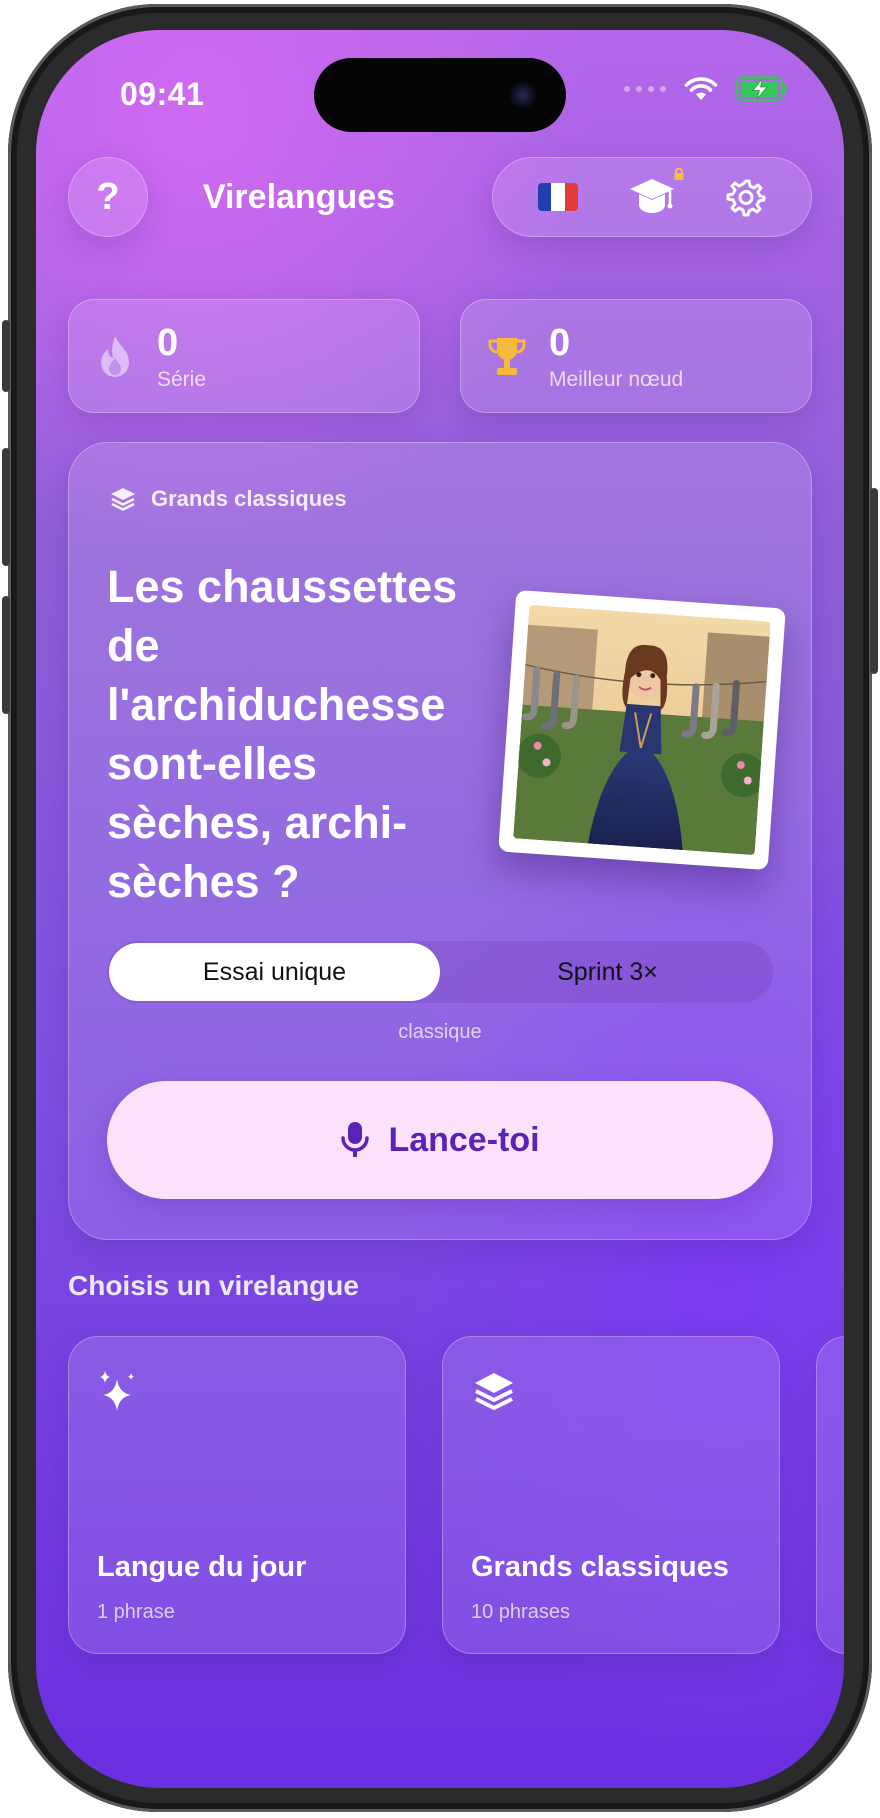 The image size is (880, 1818). What do you see at coordinates (464, 1139) in the screenshot?
I see `start-button-label: Lance-toi` at bounding box center [464, 1139].